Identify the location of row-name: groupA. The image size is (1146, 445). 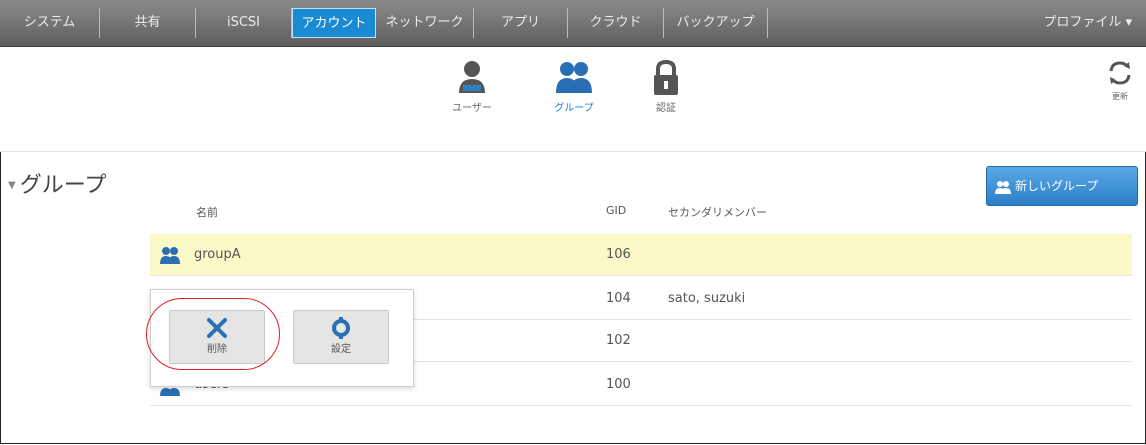
(217, 254).